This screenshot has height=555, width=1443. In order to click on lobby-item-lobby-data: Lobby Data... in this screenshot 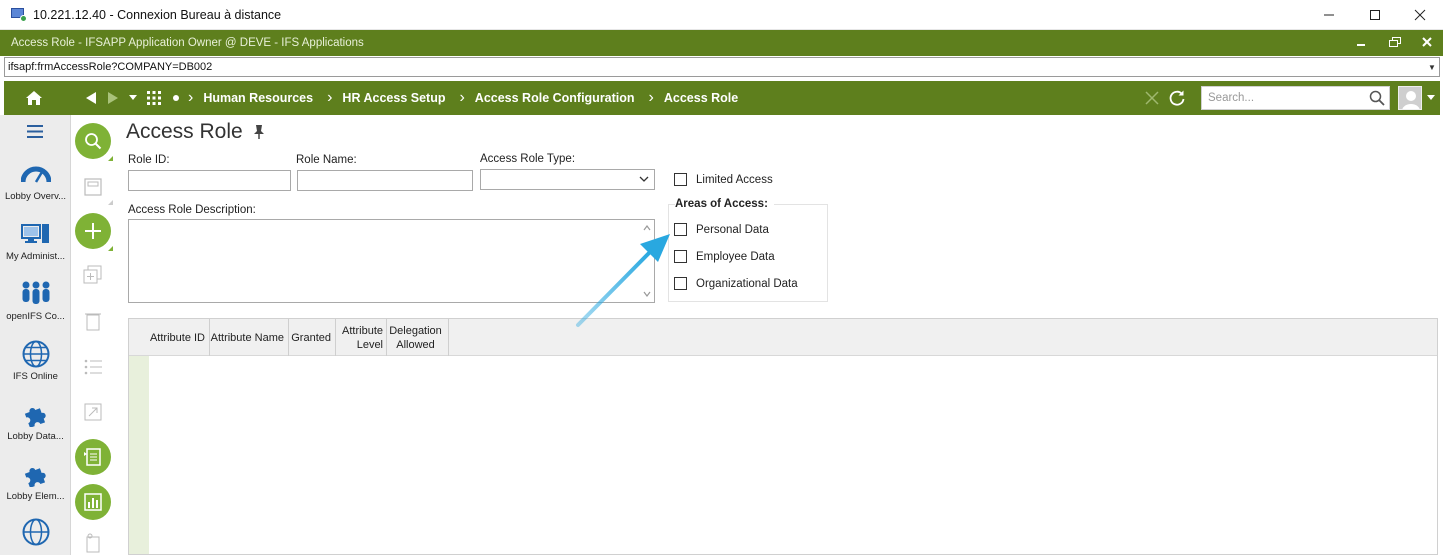, I will do `click(35, 419)`.